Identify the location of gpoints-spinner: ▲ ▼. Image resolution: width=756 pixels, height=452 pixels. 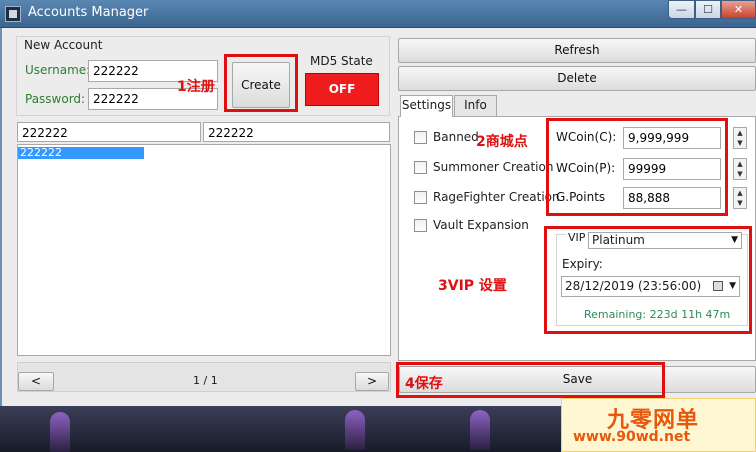
(740, 198).